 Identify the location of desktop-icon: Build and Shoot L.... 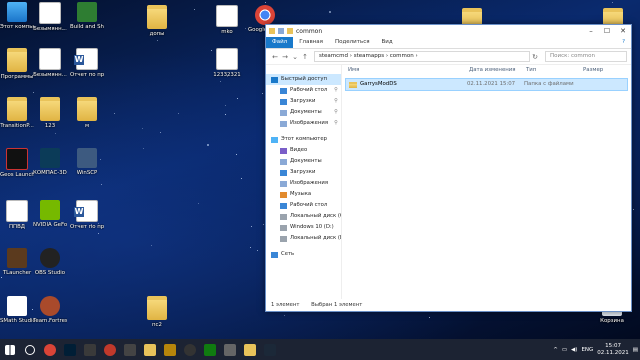
(87, 16).